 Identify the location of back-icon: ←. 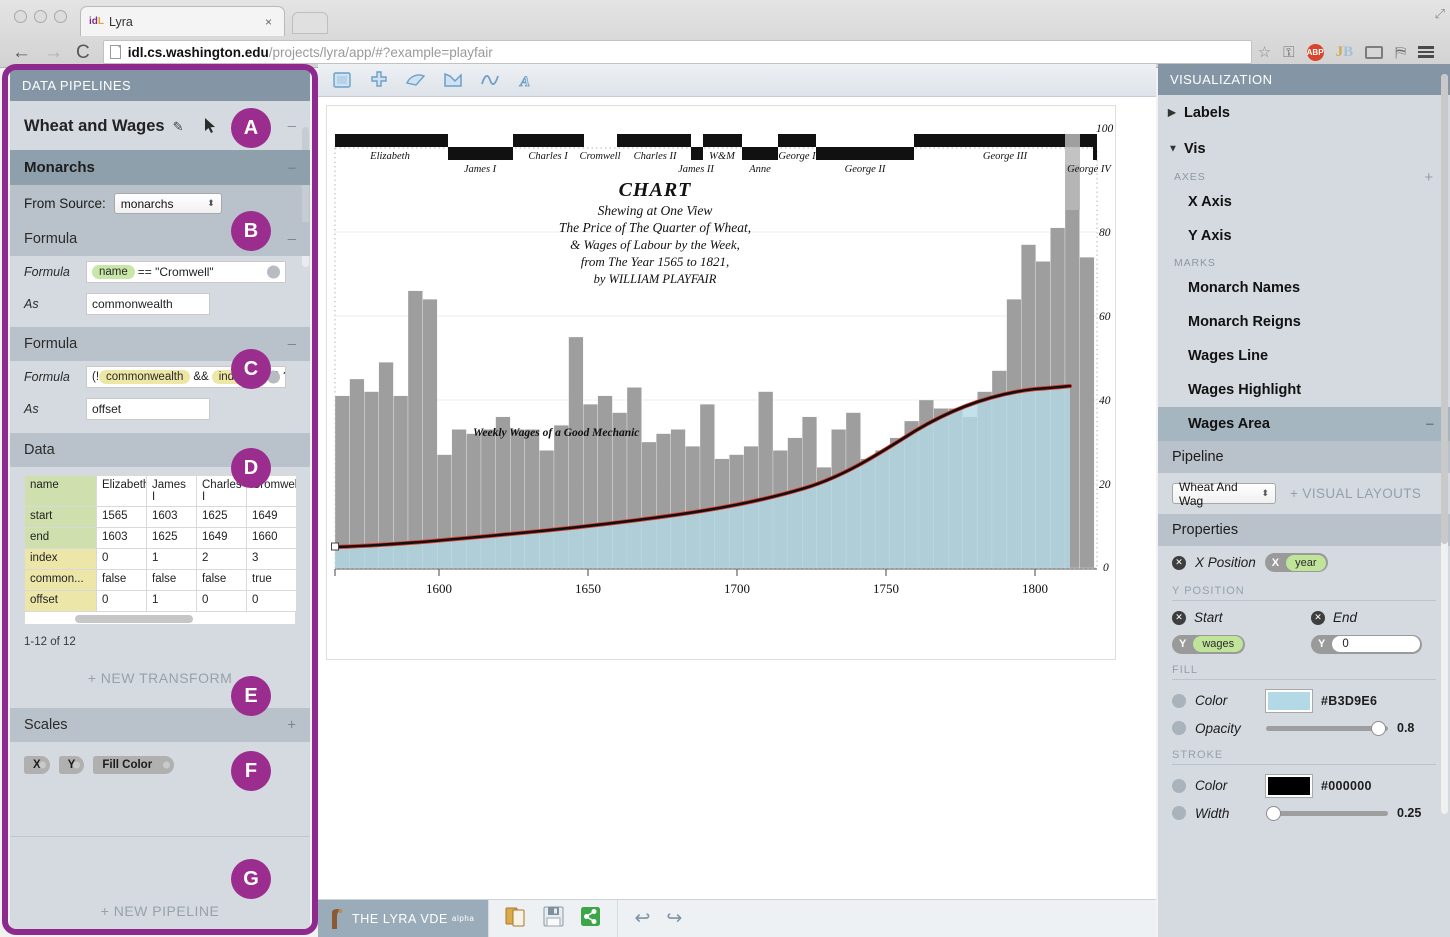
(21, 52).